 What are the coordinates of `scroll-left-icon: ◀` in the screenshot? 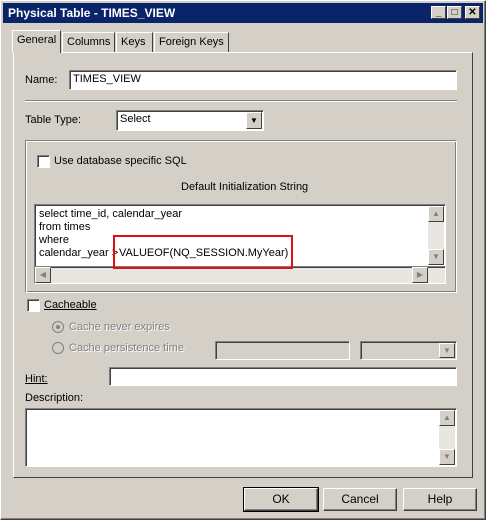 It's located at (43, 275).